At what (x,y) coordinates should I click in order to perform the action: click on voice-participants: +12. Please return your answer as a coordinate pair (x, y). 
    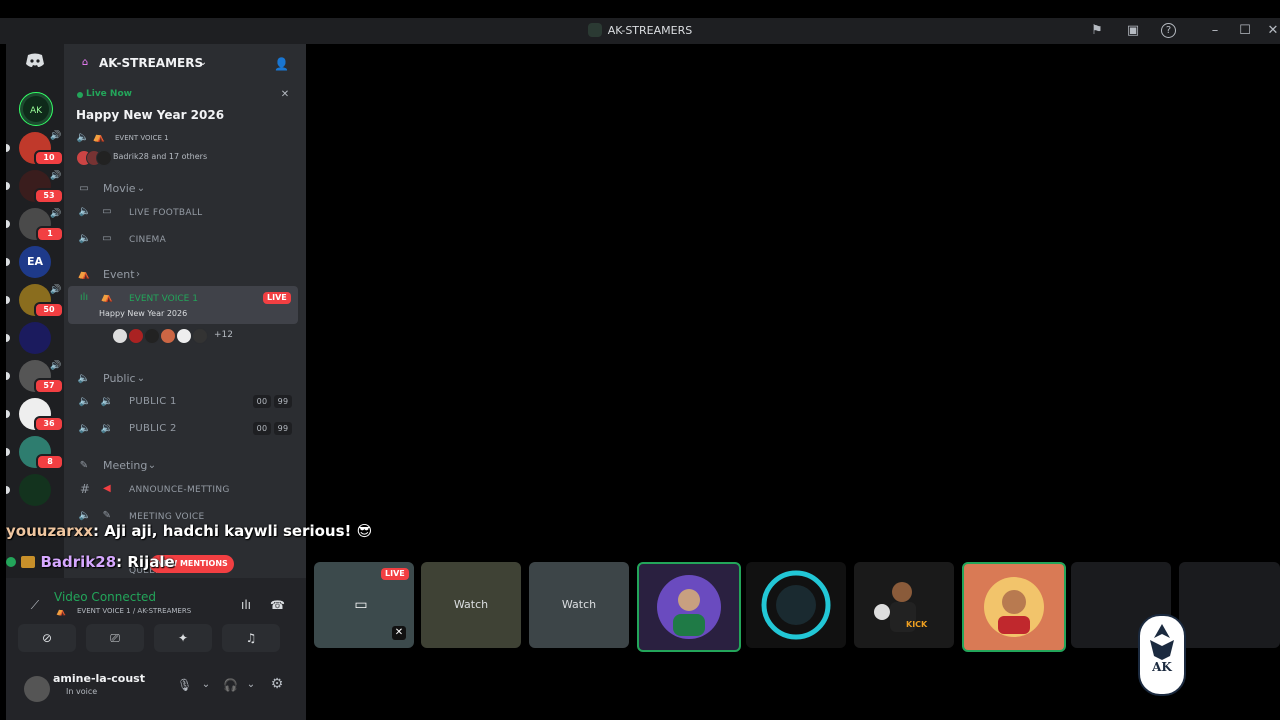
    Looking at the image, I should click on (207, 337).